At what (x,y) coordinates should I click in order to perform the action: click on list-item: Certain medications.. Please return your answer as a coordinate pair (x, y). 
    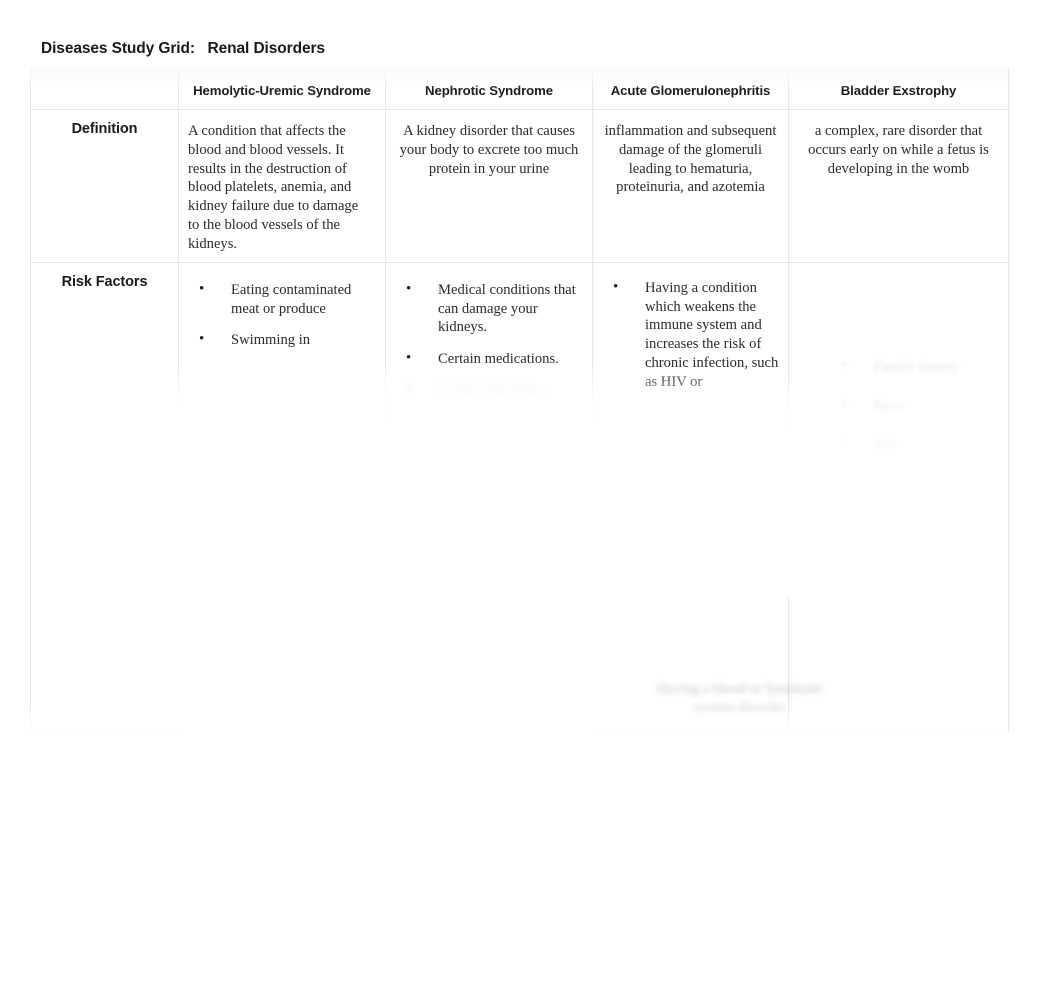
    Looking at the image, I should click on (487, 359).